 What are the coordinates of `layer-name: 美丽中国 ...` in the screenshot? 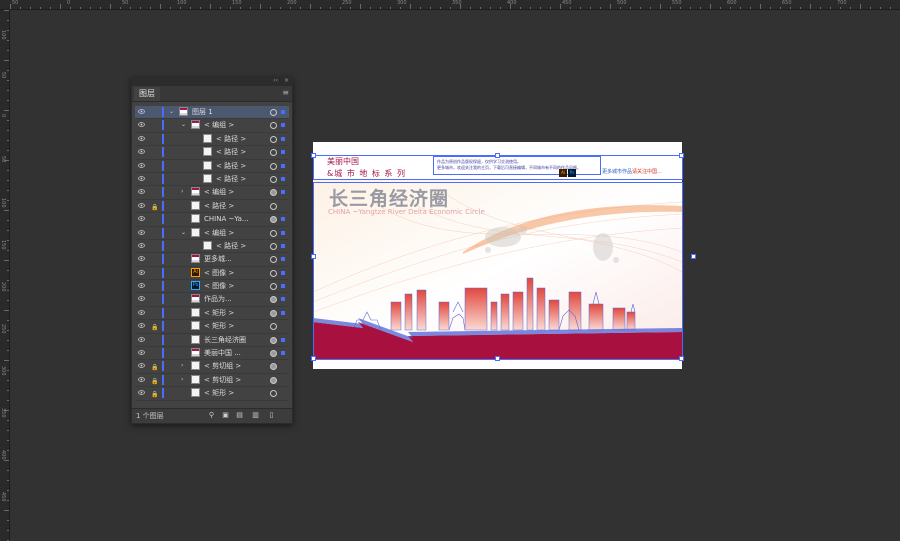 It's located at (222, 353).